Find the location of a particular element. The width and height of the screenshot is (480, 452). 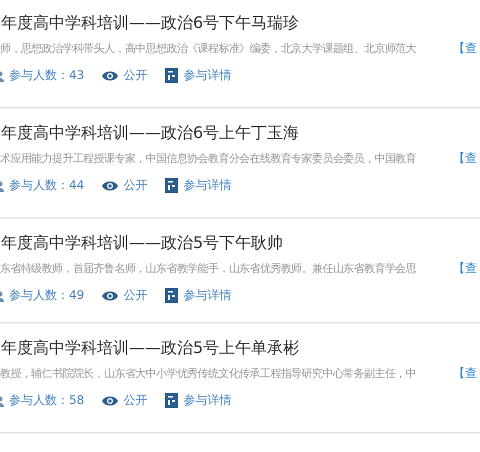

course-title: 年度高中学科培训——政治6号下午马瑞珍 is located at coordinates (240, 23).